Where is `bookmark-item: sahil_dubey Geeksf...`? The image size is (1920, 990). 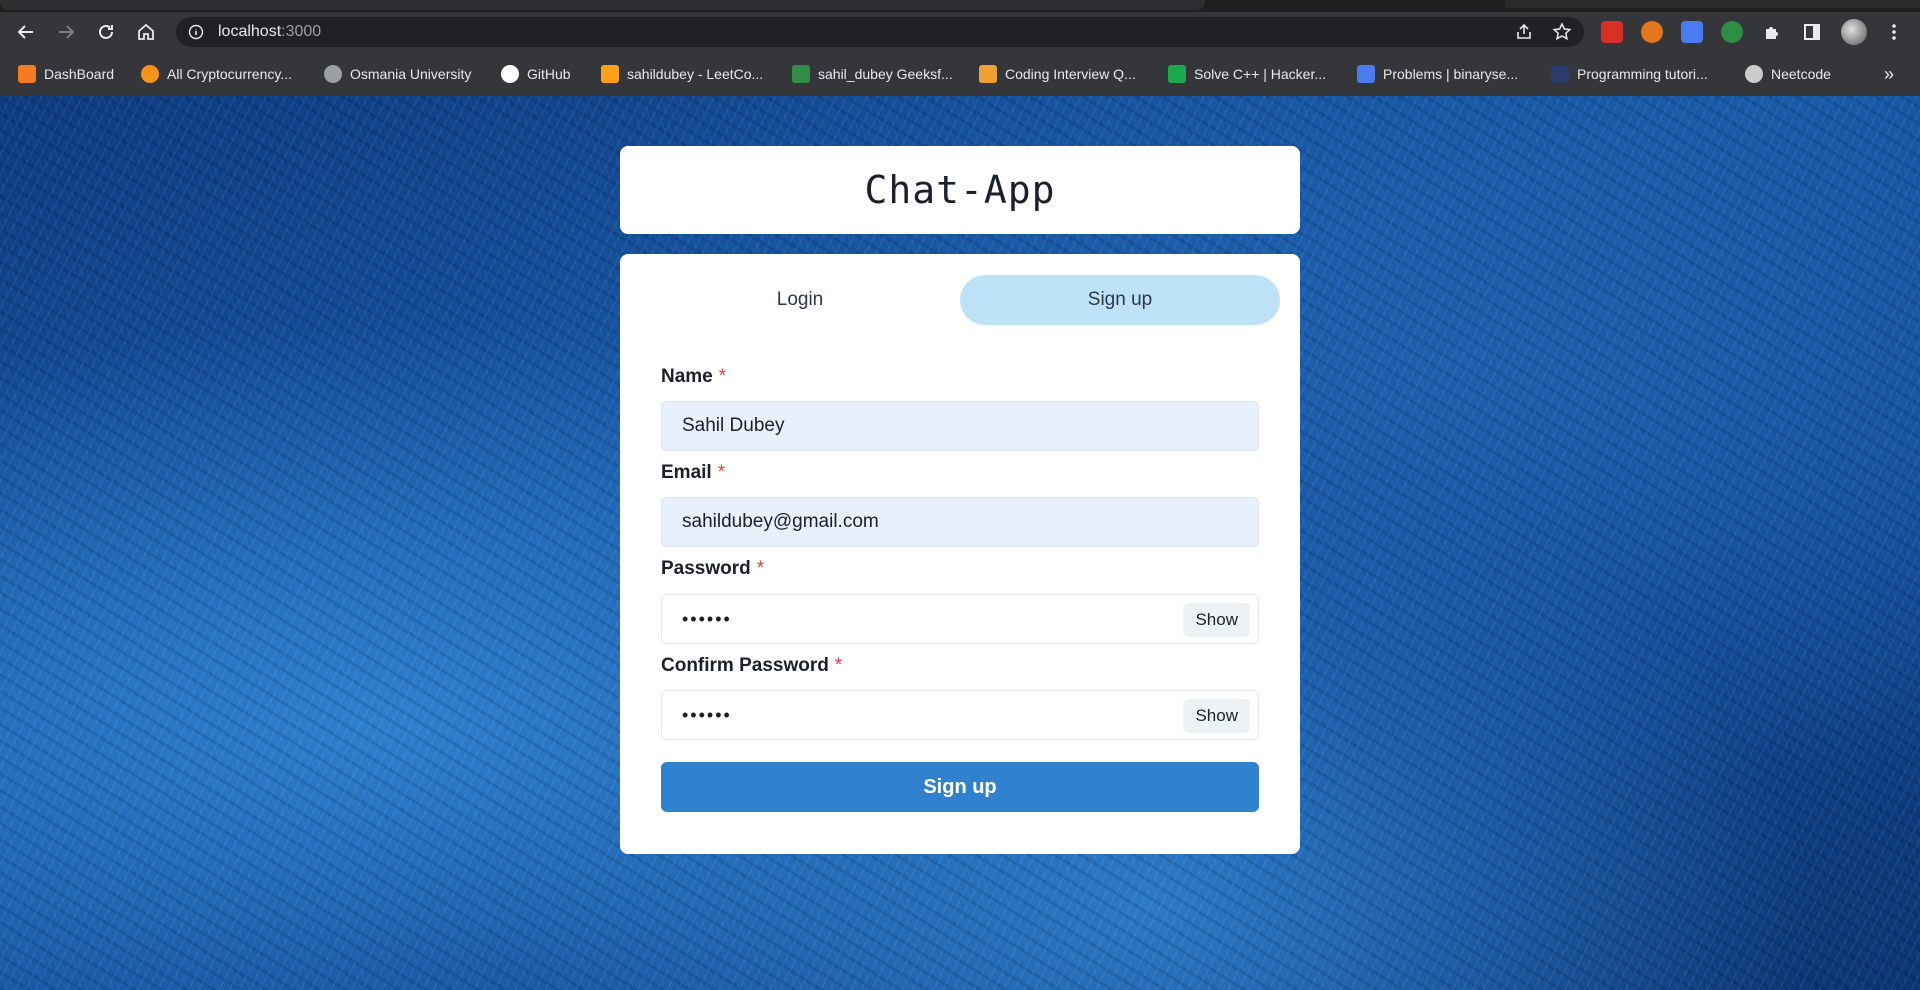
bookmark-item: sahil_dubey Geeksf... is located at coordinates (872, 74).